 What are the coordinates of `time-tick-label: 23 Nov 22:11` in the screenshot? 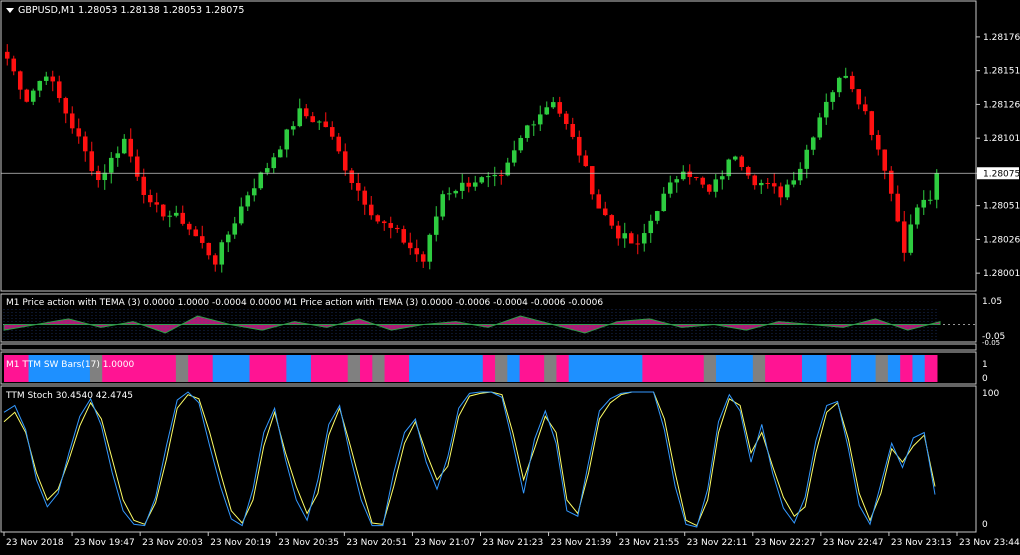 It's located at (717, 543).